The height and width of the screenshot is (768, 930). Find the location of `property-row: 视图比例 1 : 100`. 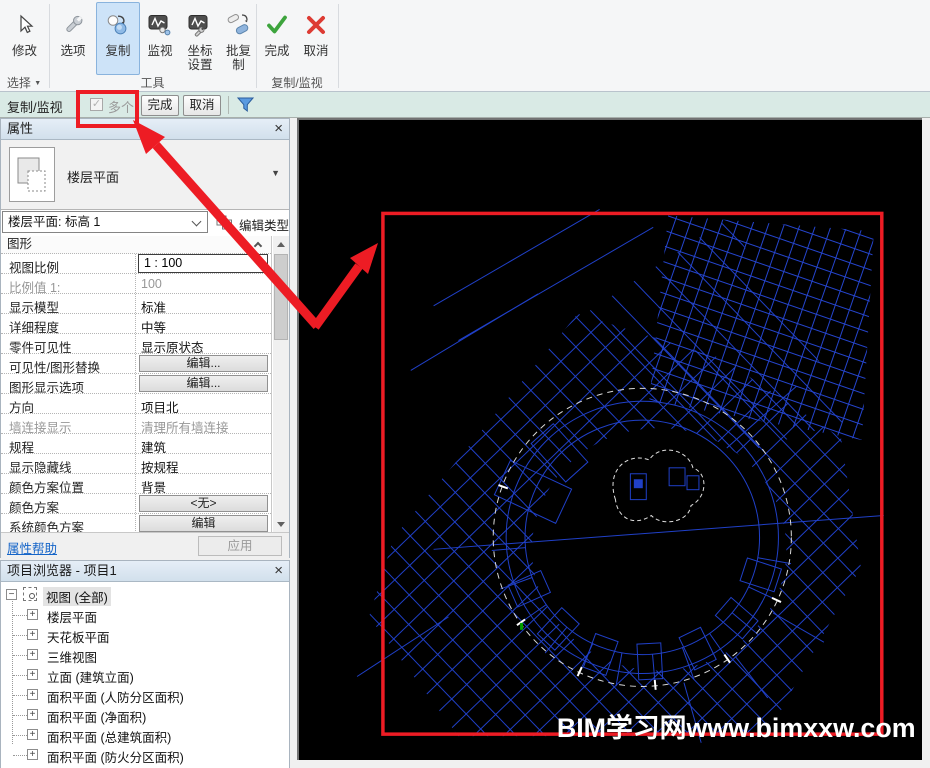

property-row: 视图比例 1 : 100 is located at coordinates (136, 264).